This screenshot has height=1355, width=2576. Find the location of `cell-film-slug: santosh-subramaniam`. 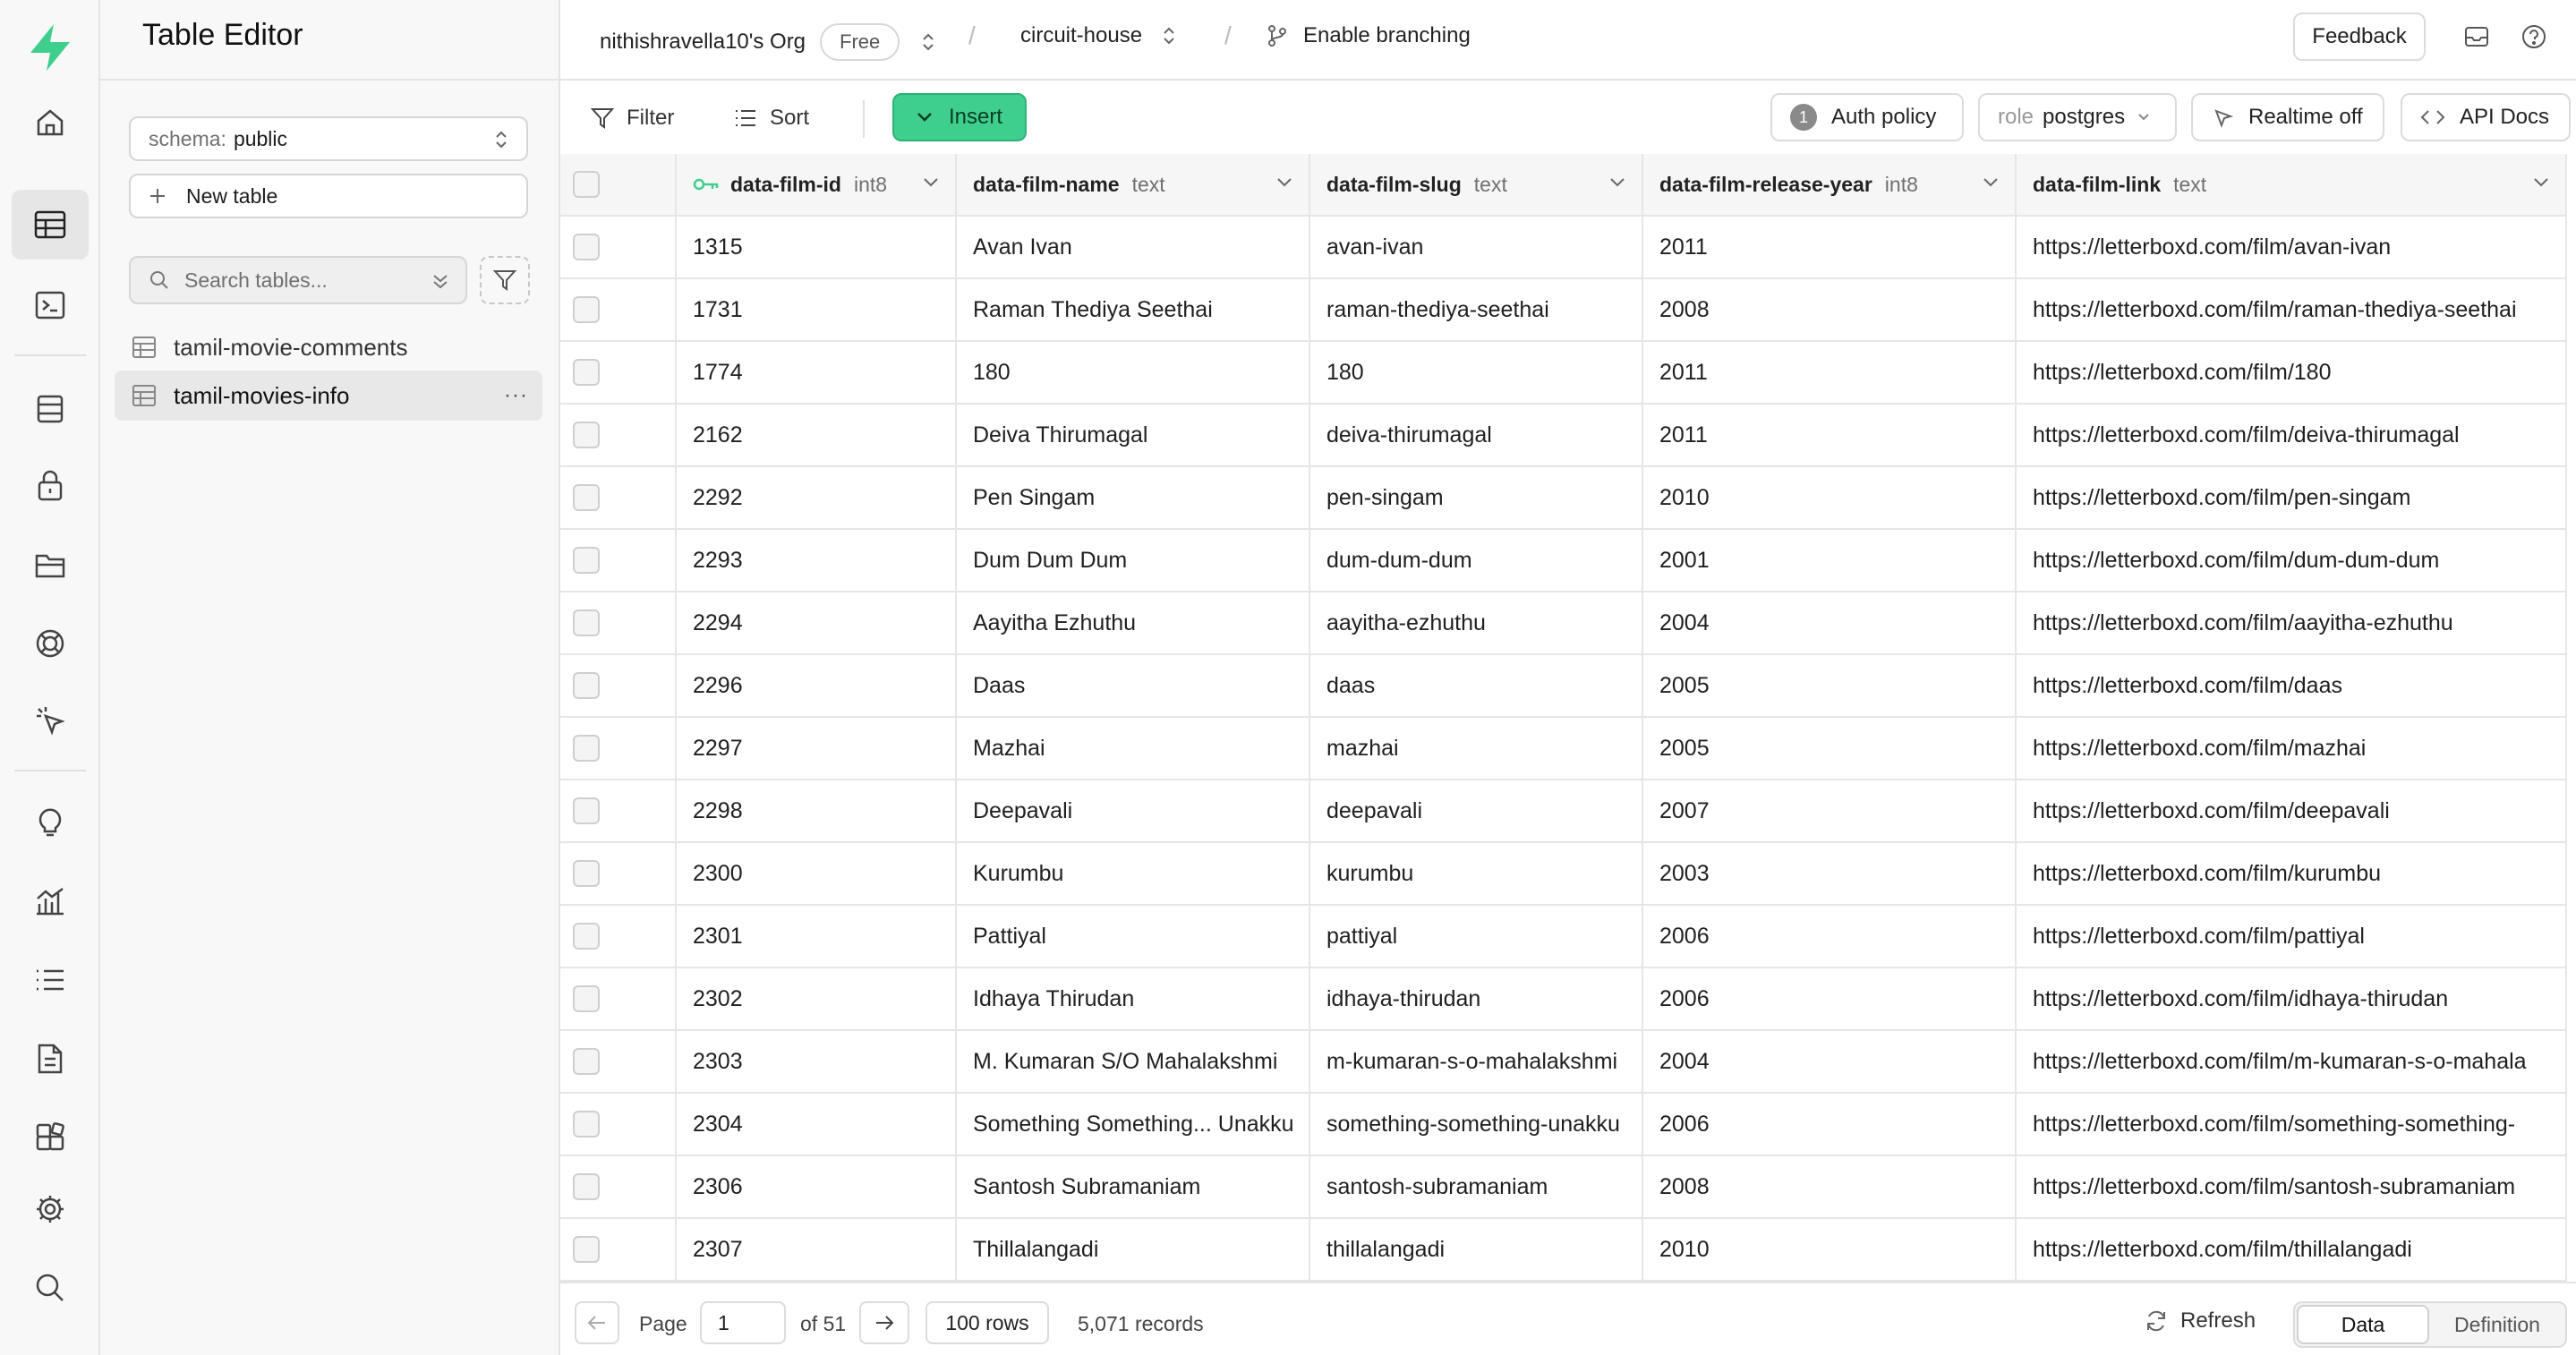

cell-film-slug: santosh-subramaniam is located at coordinates (1476, 1187).